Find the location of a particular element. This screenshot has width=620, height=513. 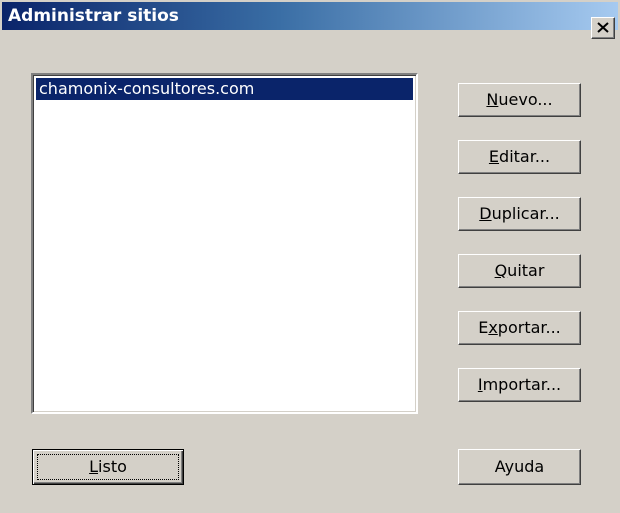

done-button-mnemonic: L is located at coordinates (94, 466).